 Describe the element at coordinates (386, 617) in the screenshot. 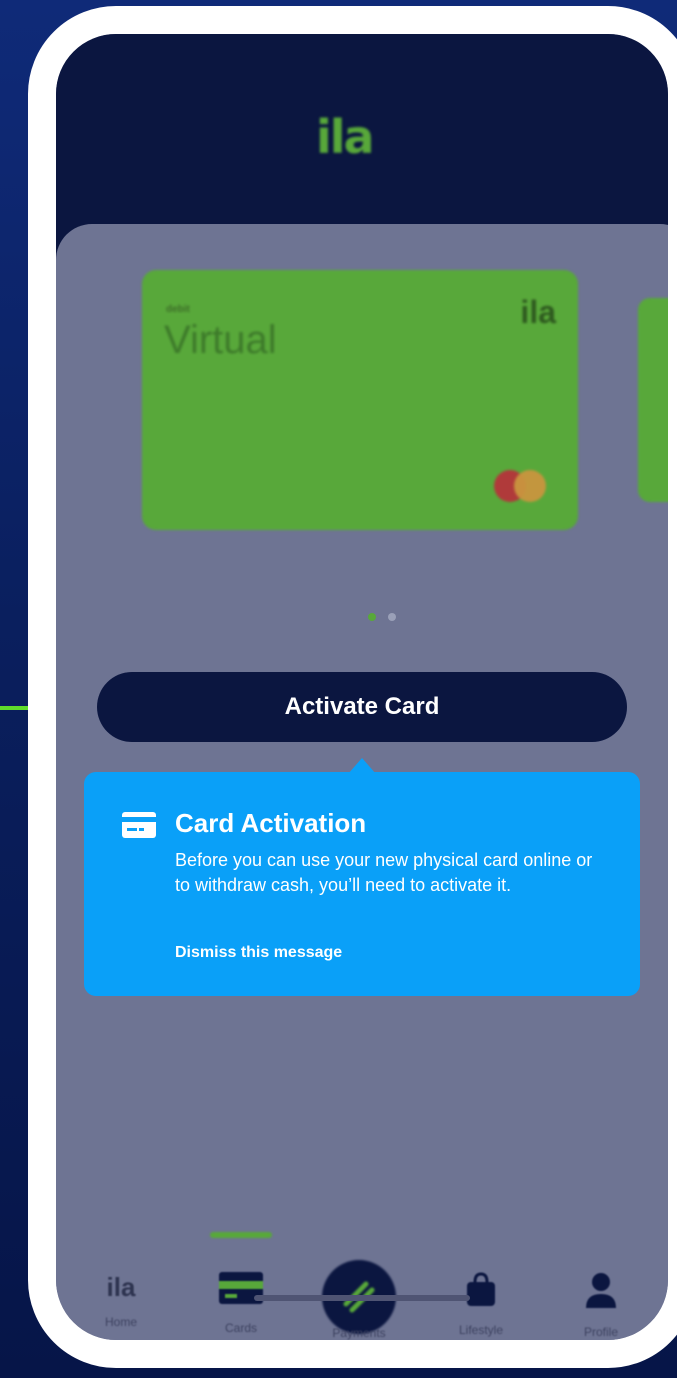

I see `card-pagination` at that location.